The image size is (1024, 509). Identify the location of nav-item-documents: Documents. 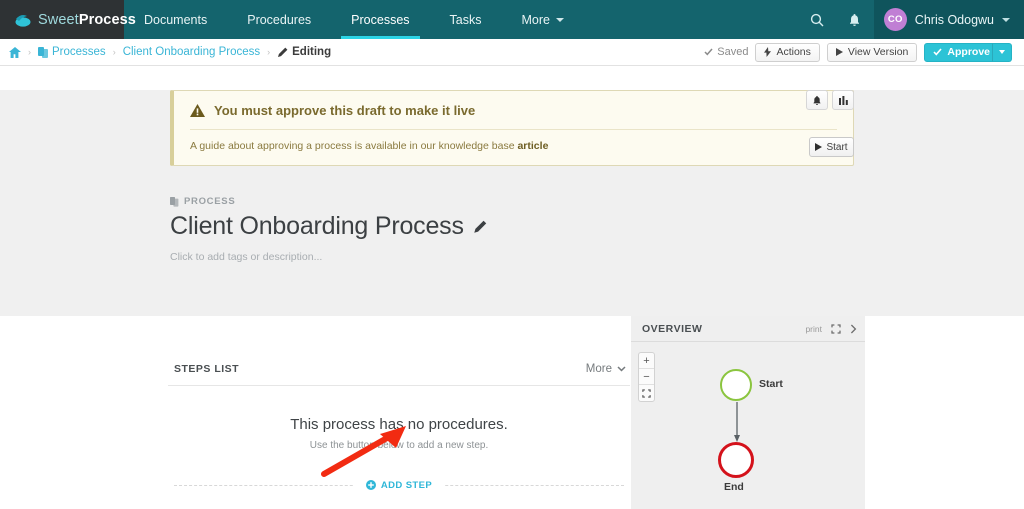
(175, 19).